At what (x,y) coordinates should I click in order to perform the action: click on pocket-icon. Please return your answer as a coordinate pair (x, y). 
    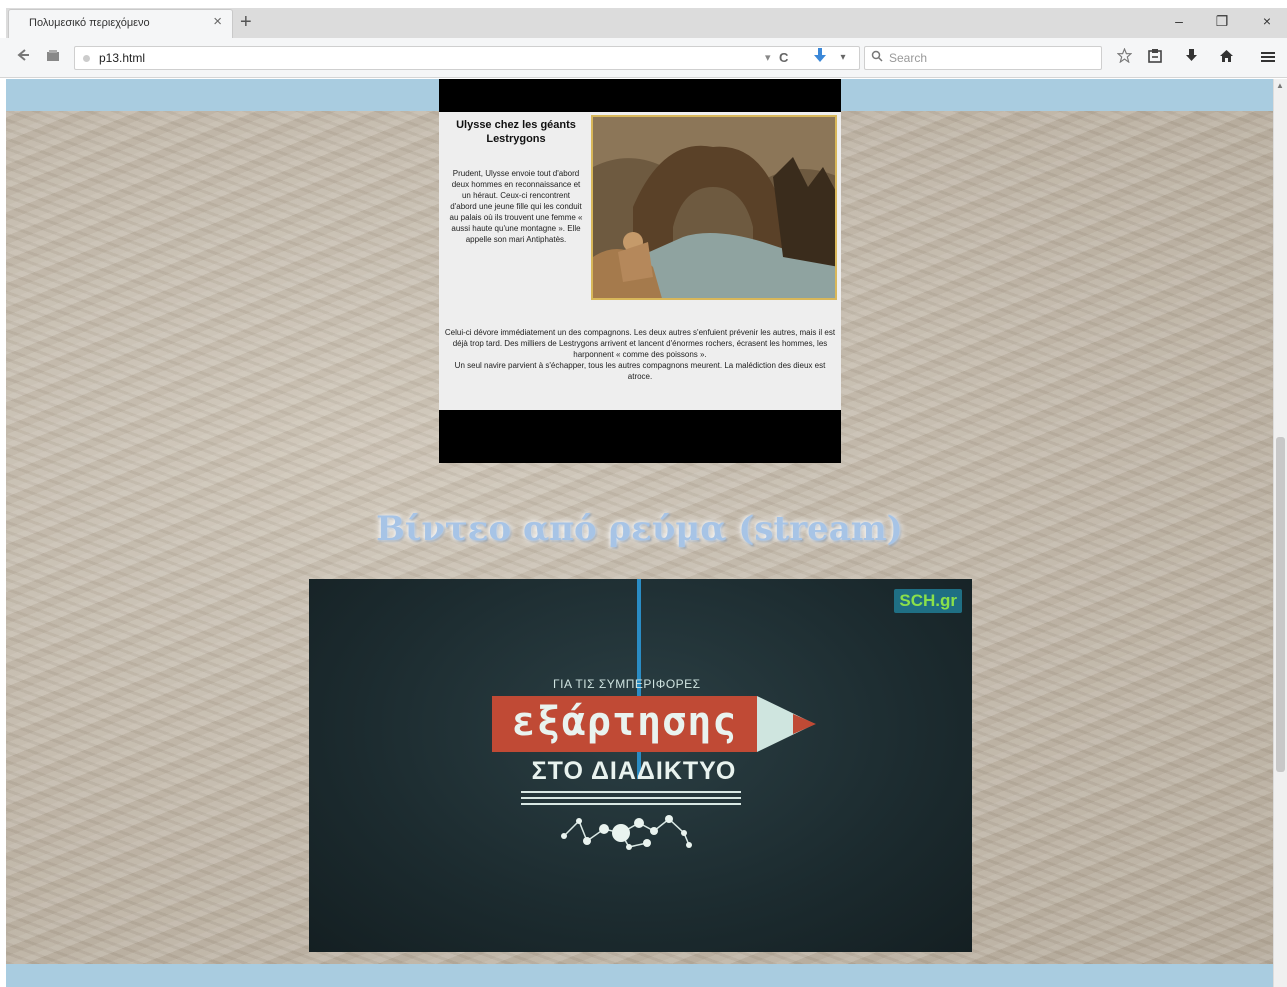
    Looking at the image, I should click on (820, 58).